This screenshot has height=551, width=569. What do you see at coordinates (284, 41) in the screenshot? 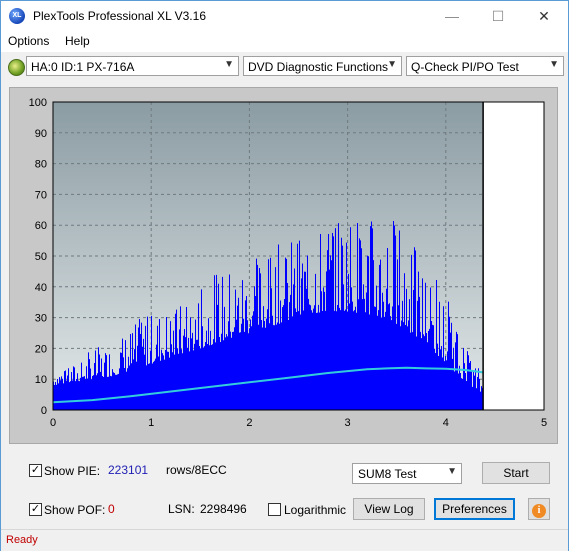
I see `menu-bar: Options Help` at bounding box center [284, 41].